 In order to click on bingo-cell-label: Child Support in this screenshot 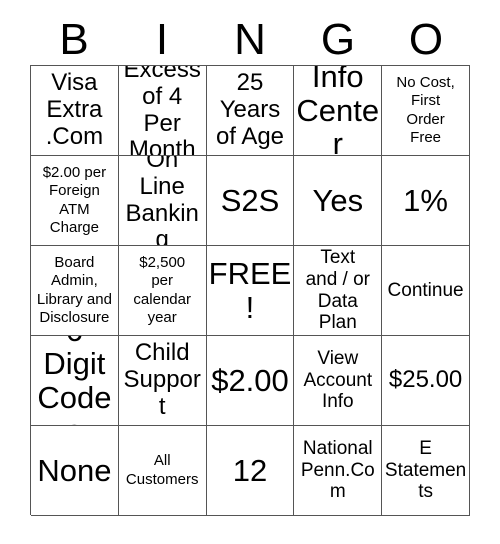, I will do `click(162, 379)`.